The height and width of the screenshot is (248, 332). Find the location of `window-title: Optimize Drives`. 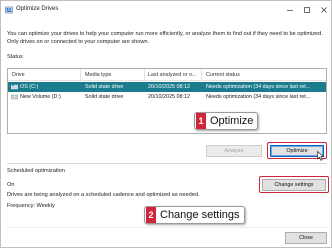

window-title: Optimize Drives is located at coordinates (37, 9).